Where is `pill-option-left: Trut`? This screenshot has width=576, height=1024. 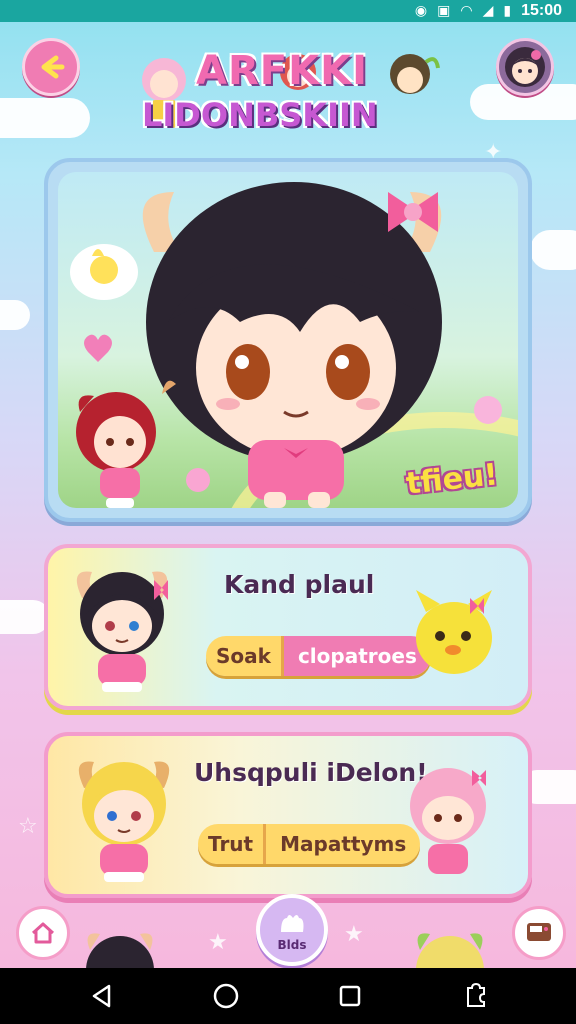 pill-option-left: Trut is located at coordinates (232, 844).